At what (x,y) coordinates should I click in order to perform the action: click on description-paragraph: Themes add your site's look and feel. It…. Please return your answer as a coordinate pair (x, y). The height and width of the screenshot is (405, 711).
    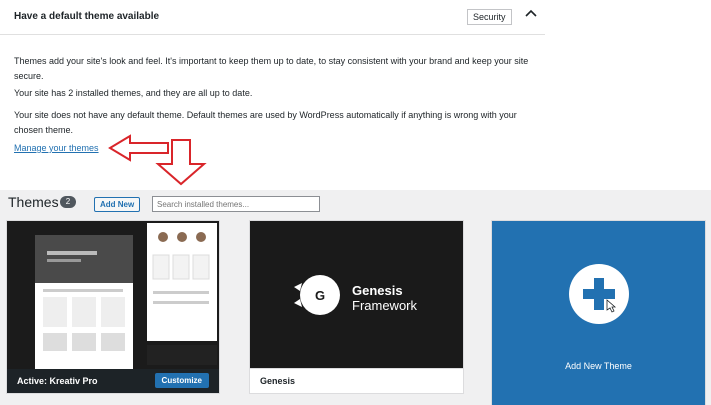
    Looking at the image, I should click on (271, 68).